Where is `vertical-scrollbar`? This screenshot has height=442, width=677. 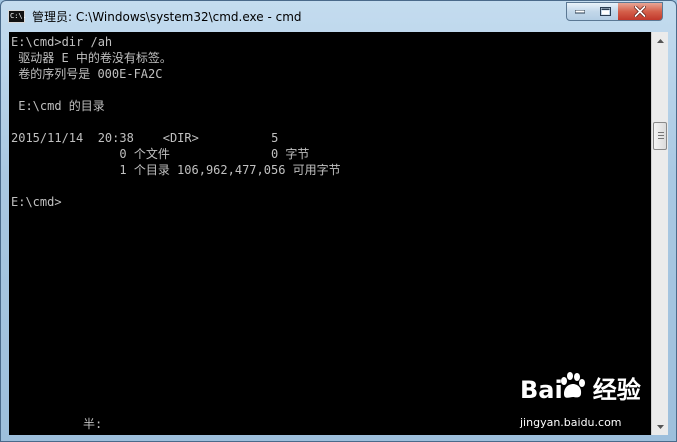 vertical-scrollbar is located at coordinates (659, 233).